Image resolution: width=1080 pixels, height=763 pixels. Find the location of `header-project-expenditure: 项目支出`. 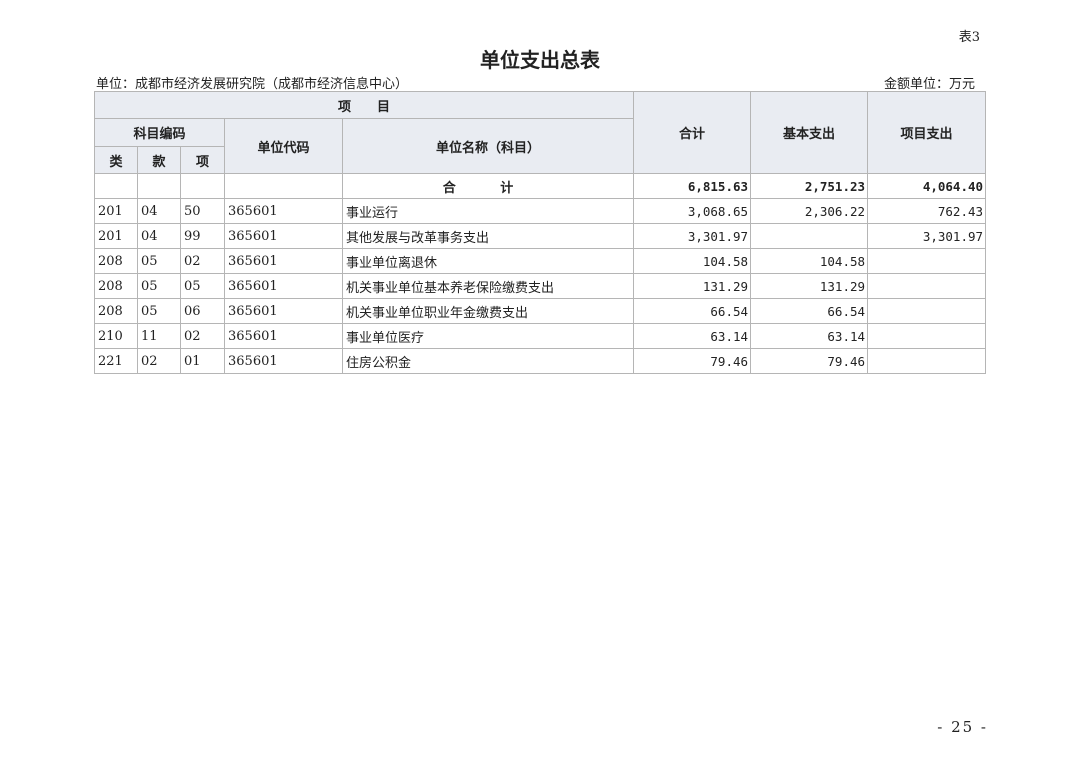

header-project-expenditure: 项目支出 is located at coordinates (927, 132).